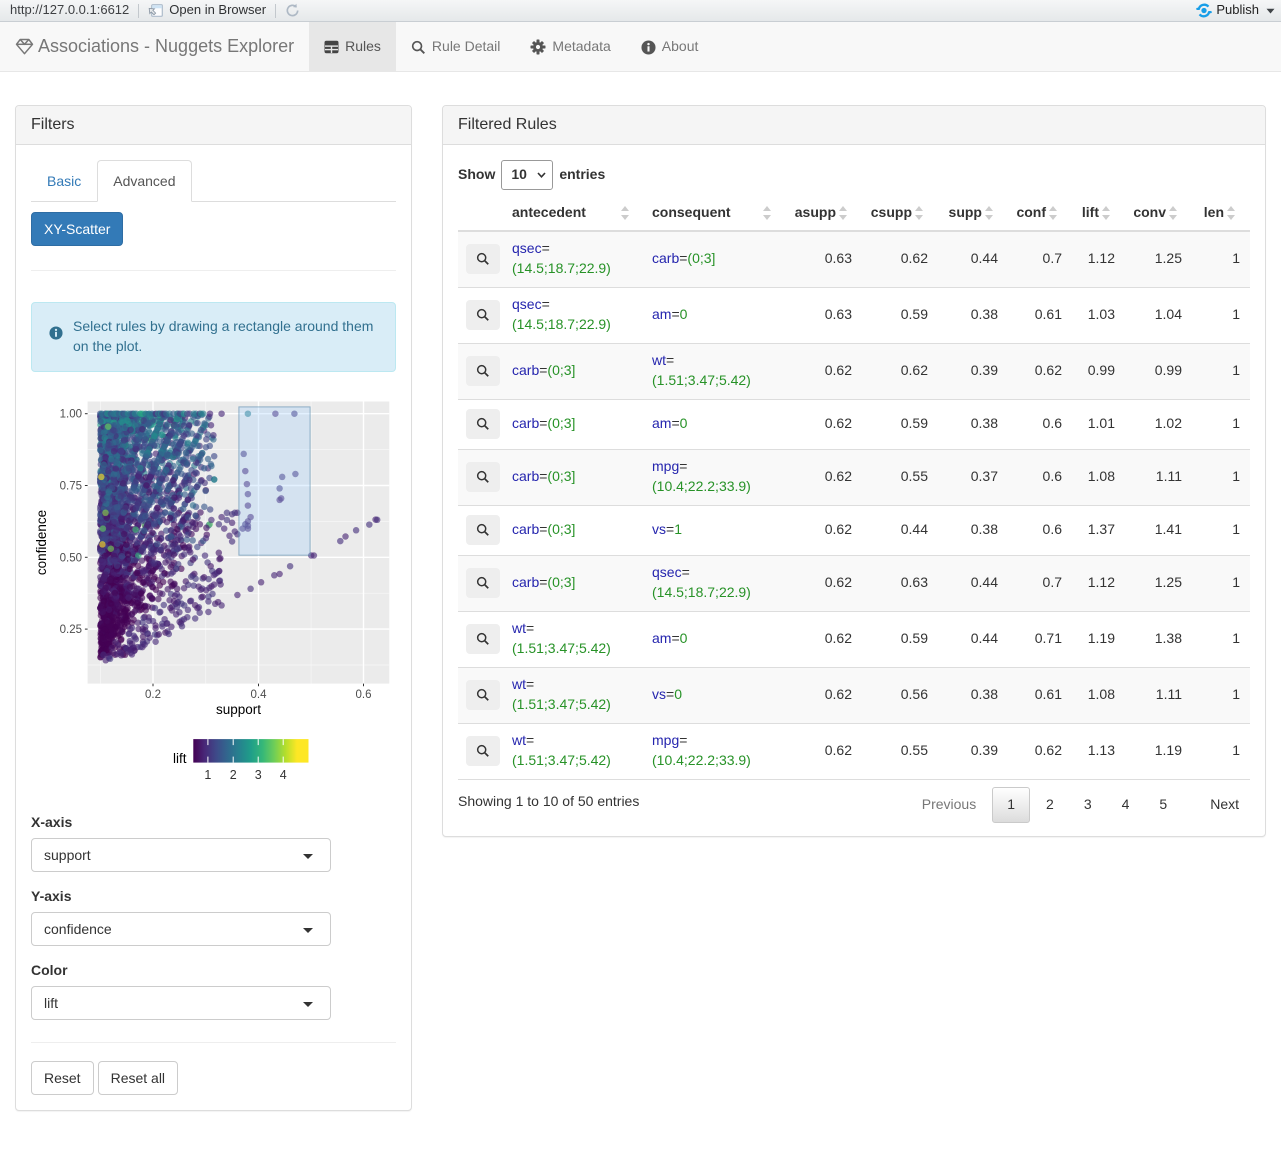 This screenshot has width=1281, height=1167. I want to click on svg-text: 3, so click(258, 775).